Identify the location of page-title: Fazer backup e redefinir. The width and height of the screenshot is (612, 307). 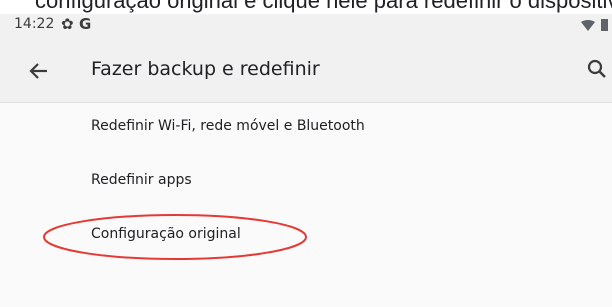
(205, 69).